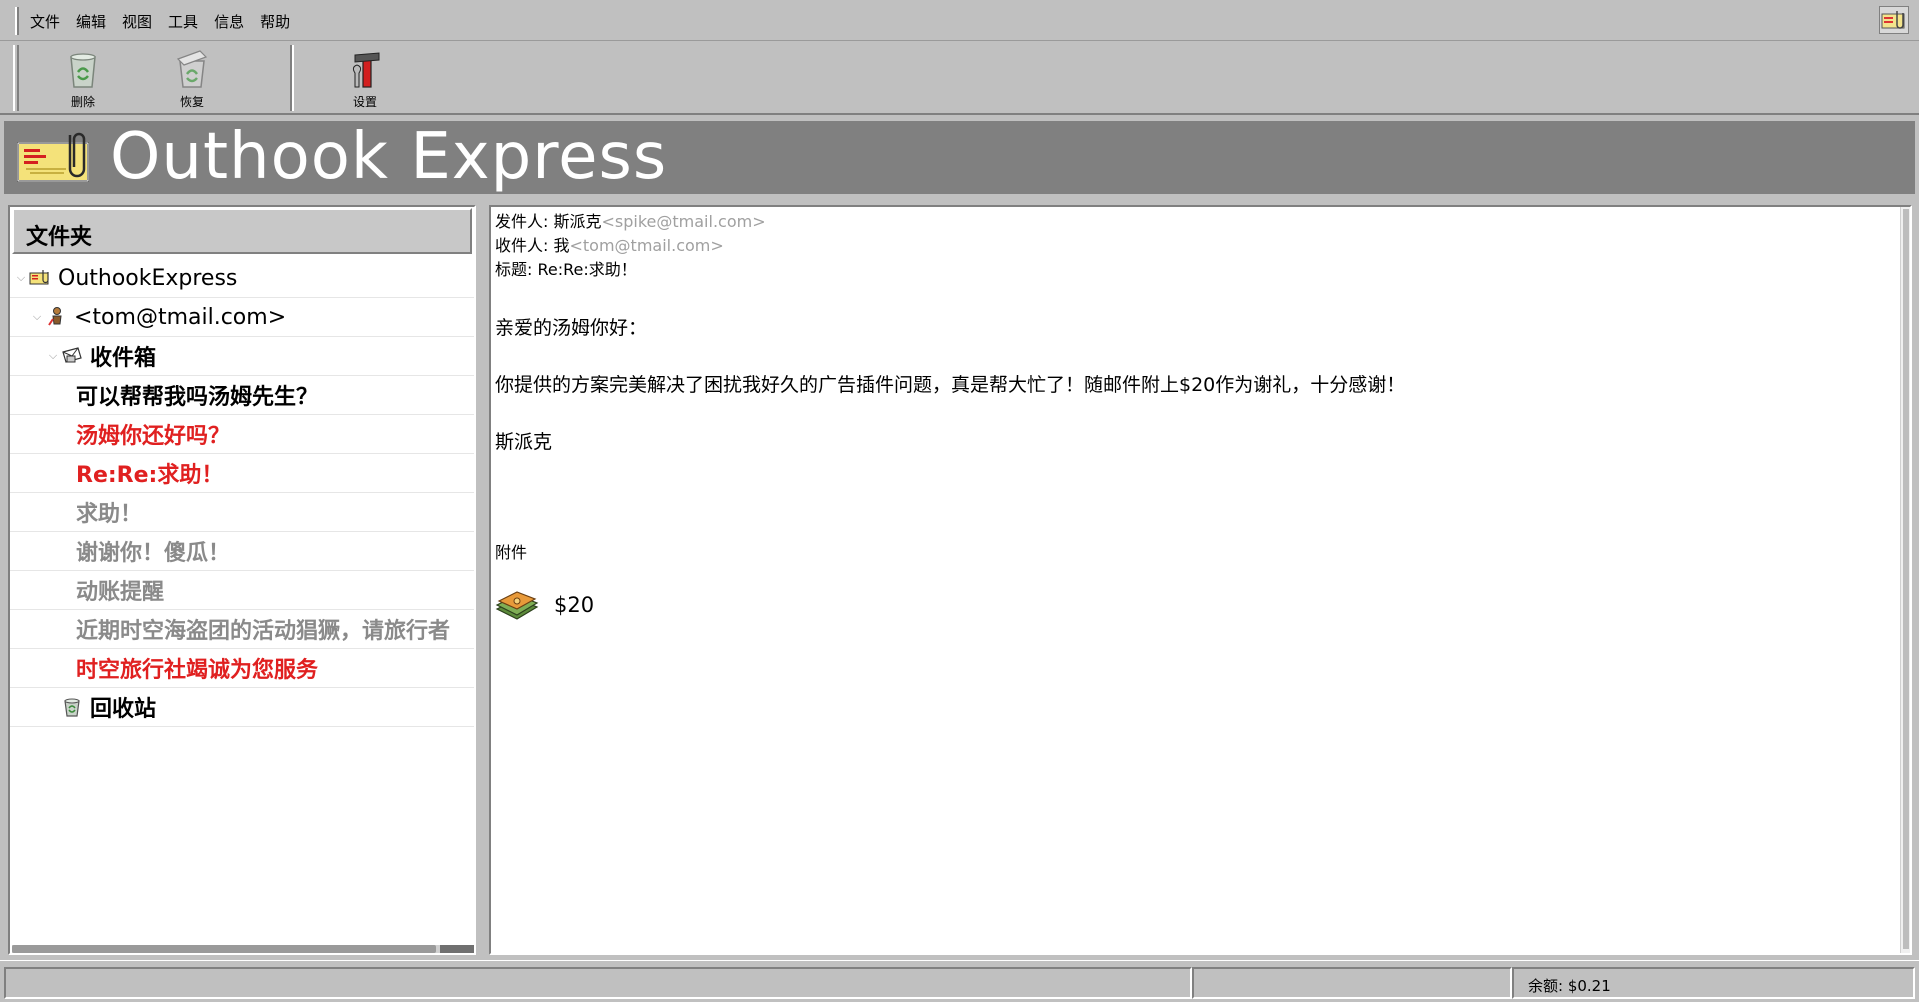  Describe the element at coordinates (1713, 983) in the screenshot. I see `status-balance: 余额: $0.21` at that location.